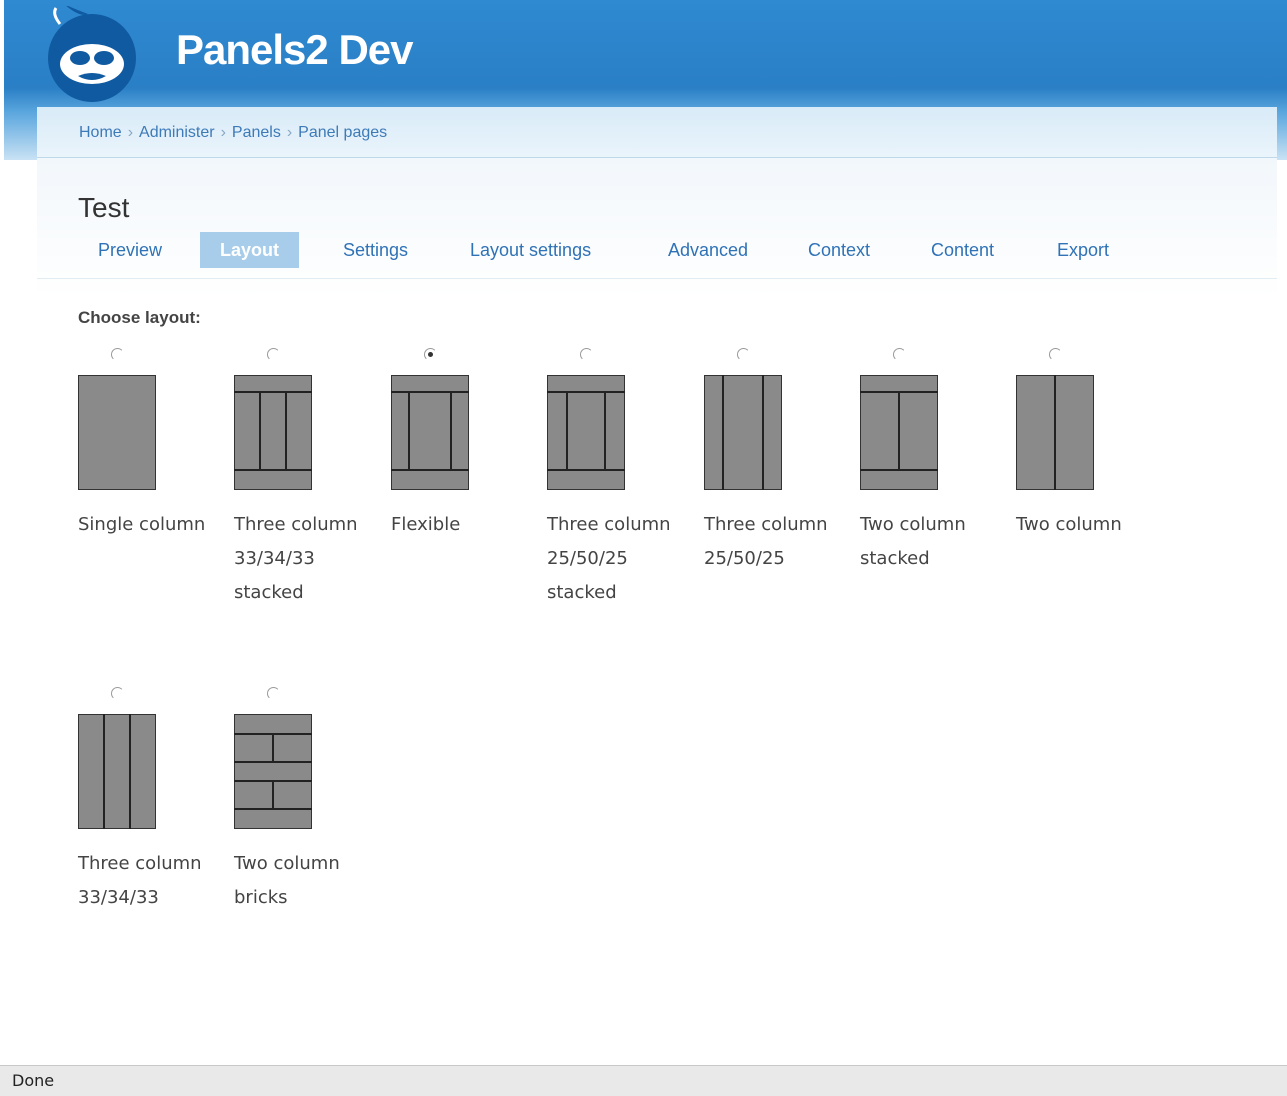 Image resolution: width=1287 pixels, height=1096 pixels. What do you see at coordinates (899, 433) in the screenshot?
I see `two-column-stacked-icon` at bounding box center [899, 433].